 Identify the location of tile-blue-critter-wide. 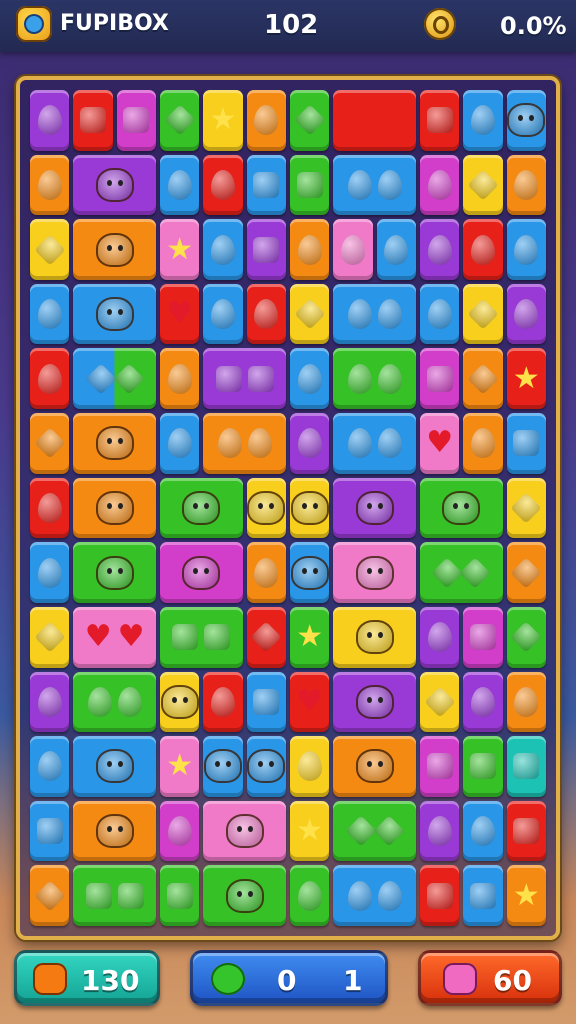
(114, 766).